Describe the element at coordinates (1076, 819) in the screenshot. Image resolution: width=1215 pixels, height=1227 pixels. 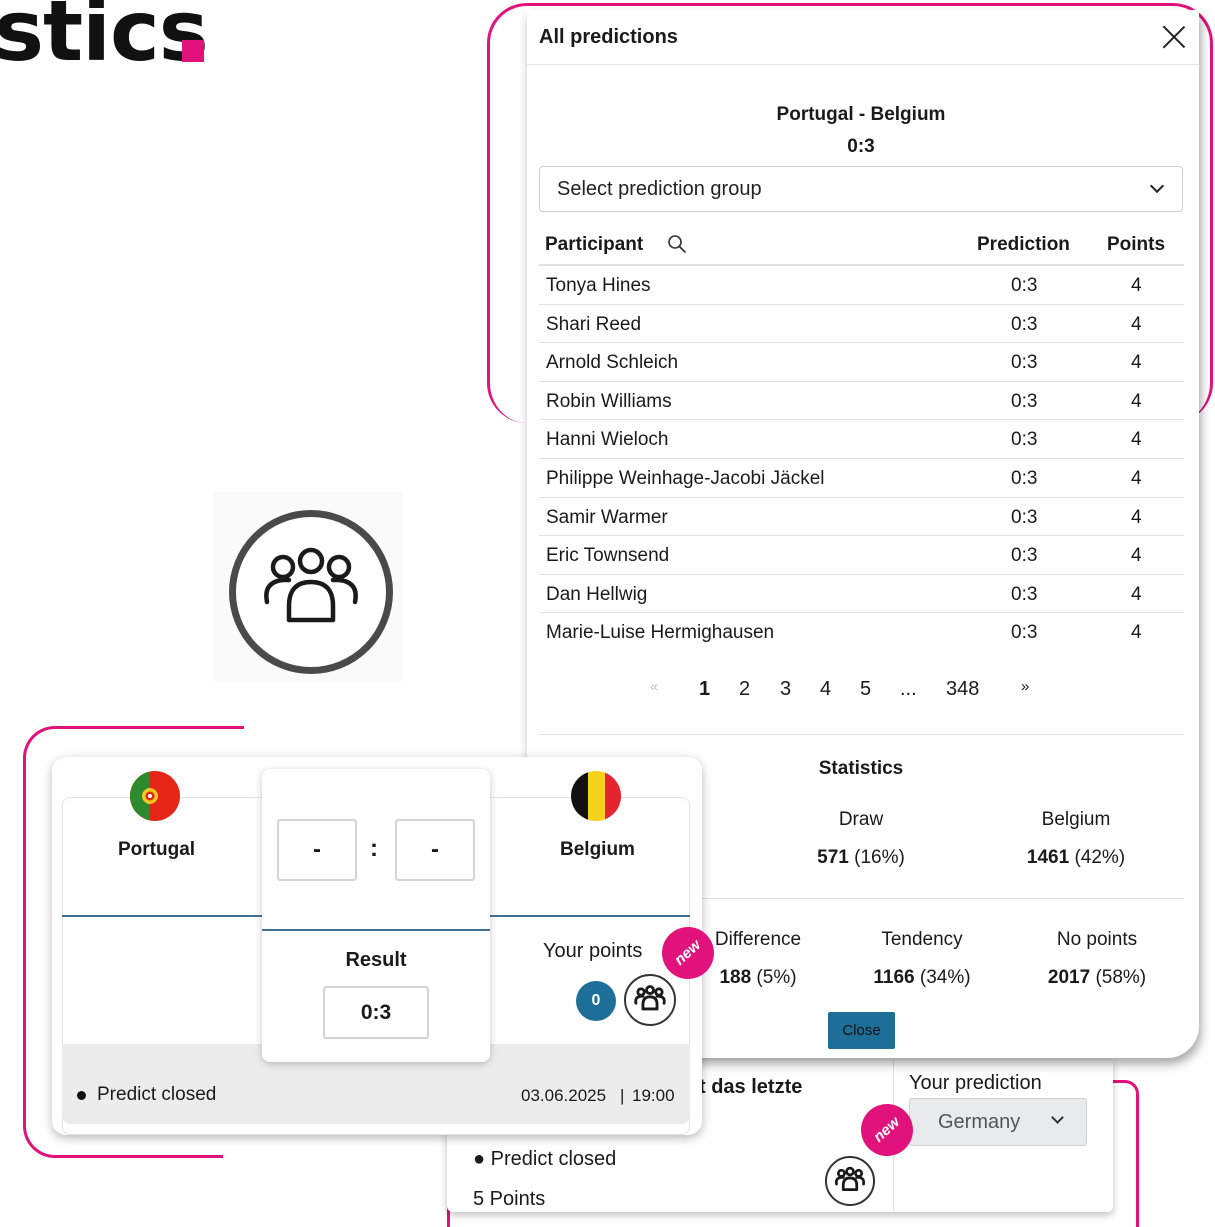
I see `stat-label: Belgium` at that location.